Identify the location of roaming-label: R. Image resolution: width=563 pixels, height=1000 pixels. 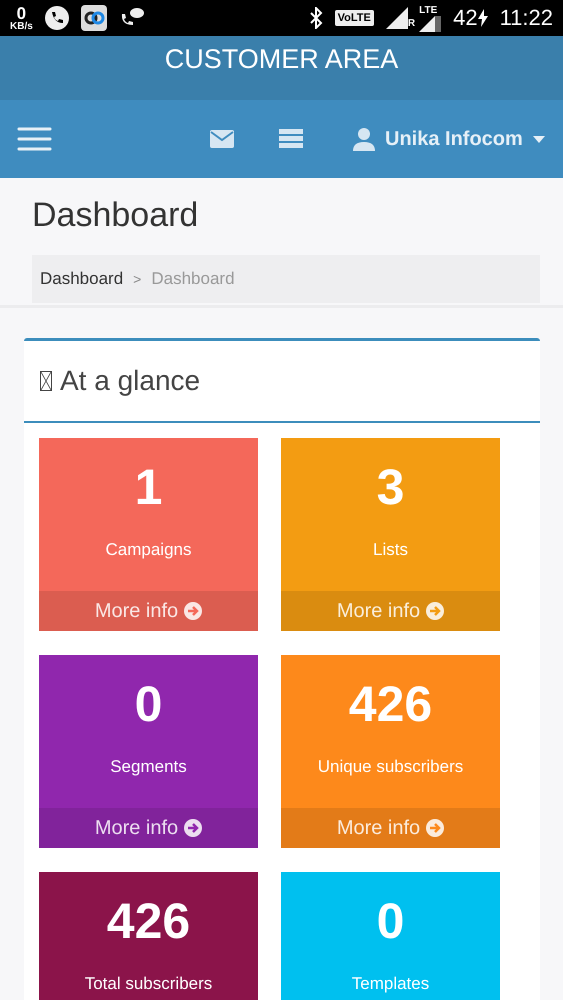
(412, 23).